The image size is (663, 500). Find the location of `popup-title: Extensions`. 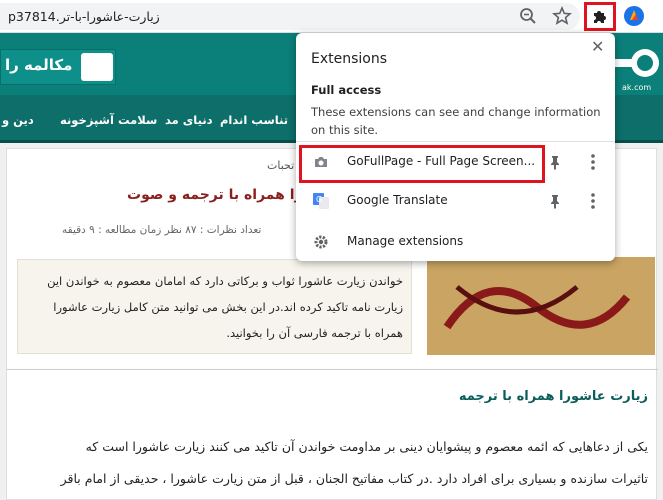

popup-title: Extensions is located at coordinates (349, 59).